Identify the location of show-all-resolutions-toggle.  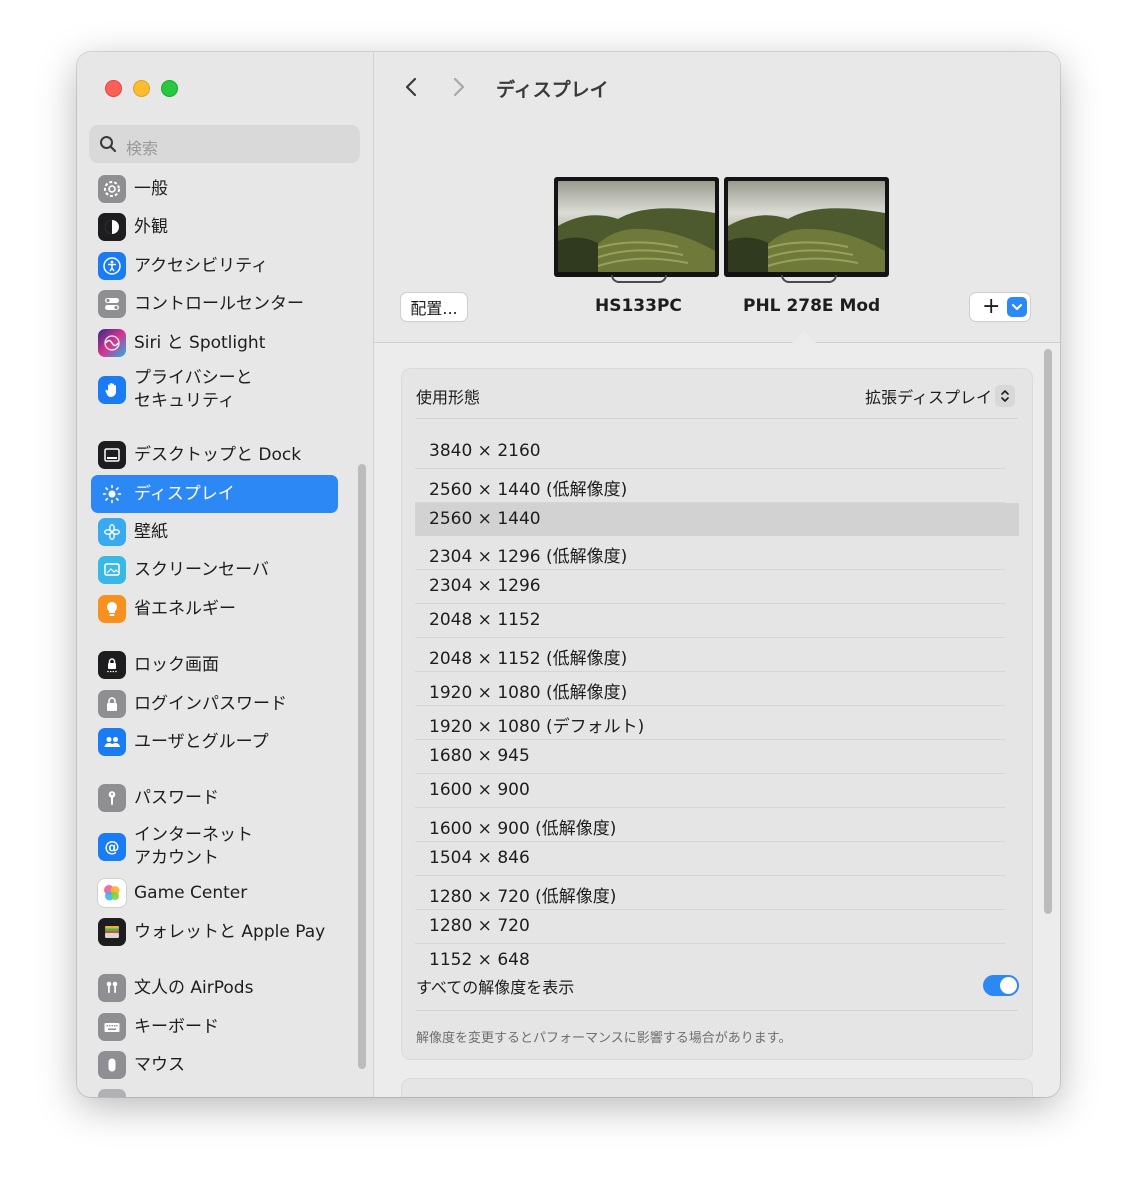
(1001, 985).